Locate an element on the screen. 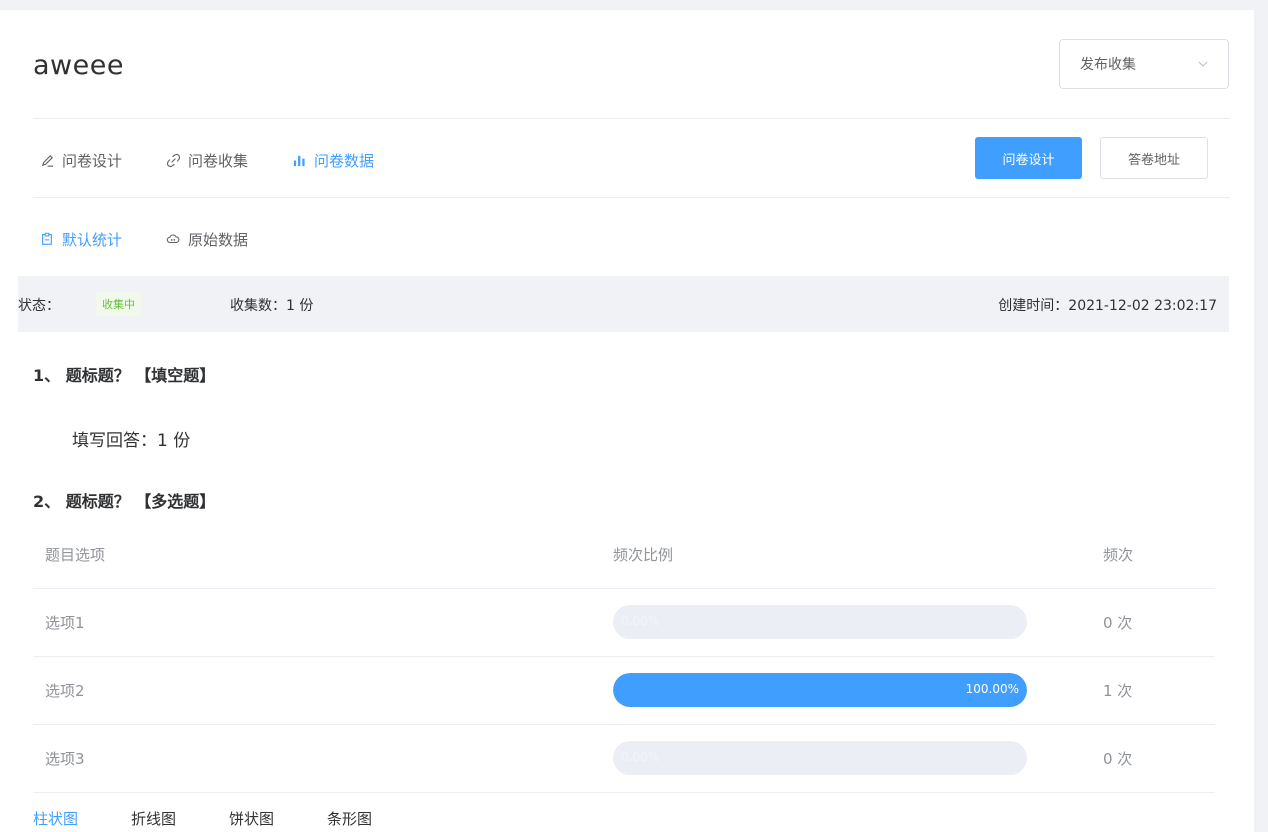  nav-divider is located at coordinates (631, 197).